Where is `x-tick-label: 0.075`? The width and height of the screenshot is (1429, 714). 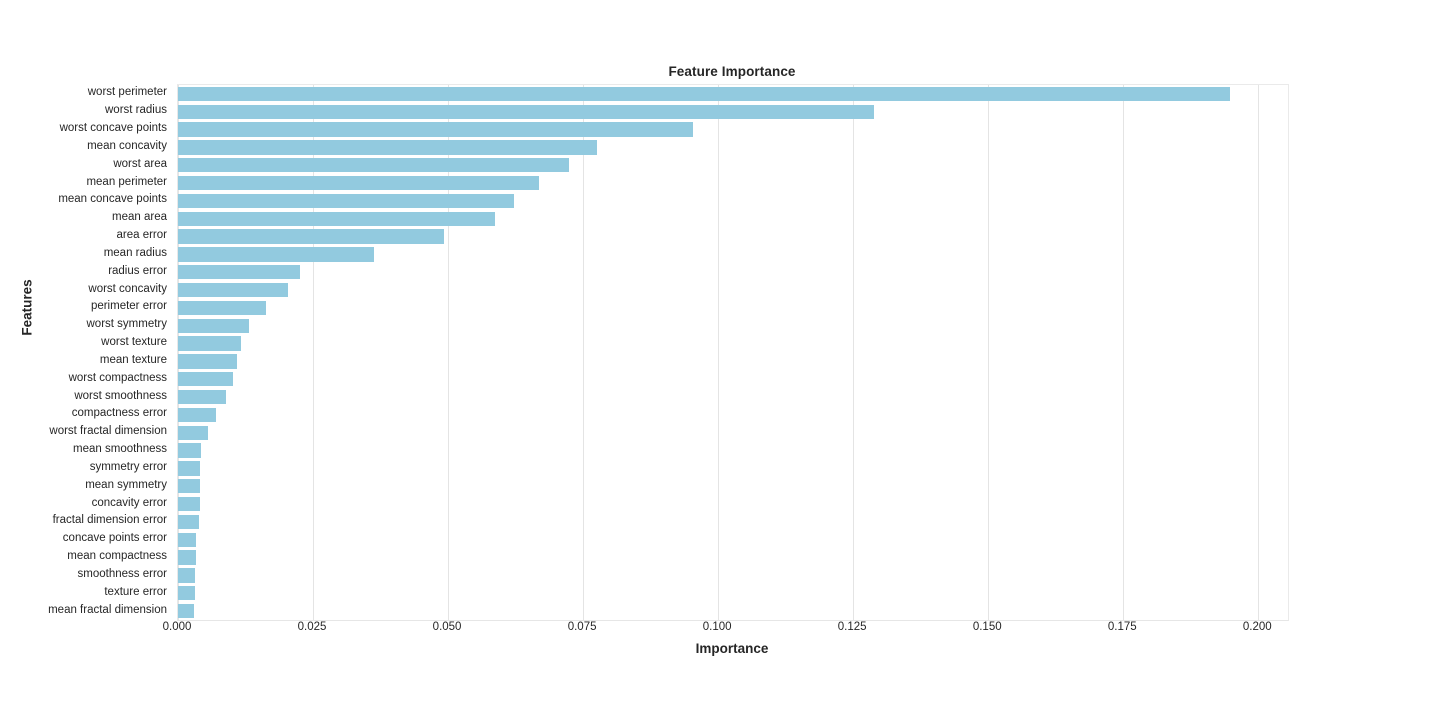 x-tick-label: 0.075 is located at coordinates (582, 627).